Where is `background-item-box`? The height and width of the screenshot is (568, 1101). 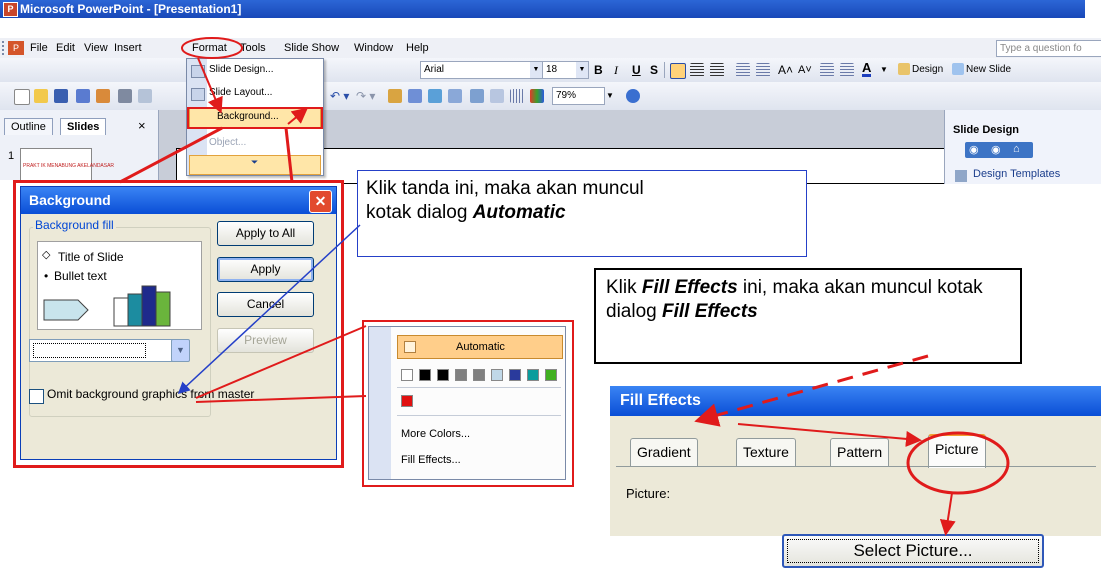
background-item-box is located at coordinates (255, 118).